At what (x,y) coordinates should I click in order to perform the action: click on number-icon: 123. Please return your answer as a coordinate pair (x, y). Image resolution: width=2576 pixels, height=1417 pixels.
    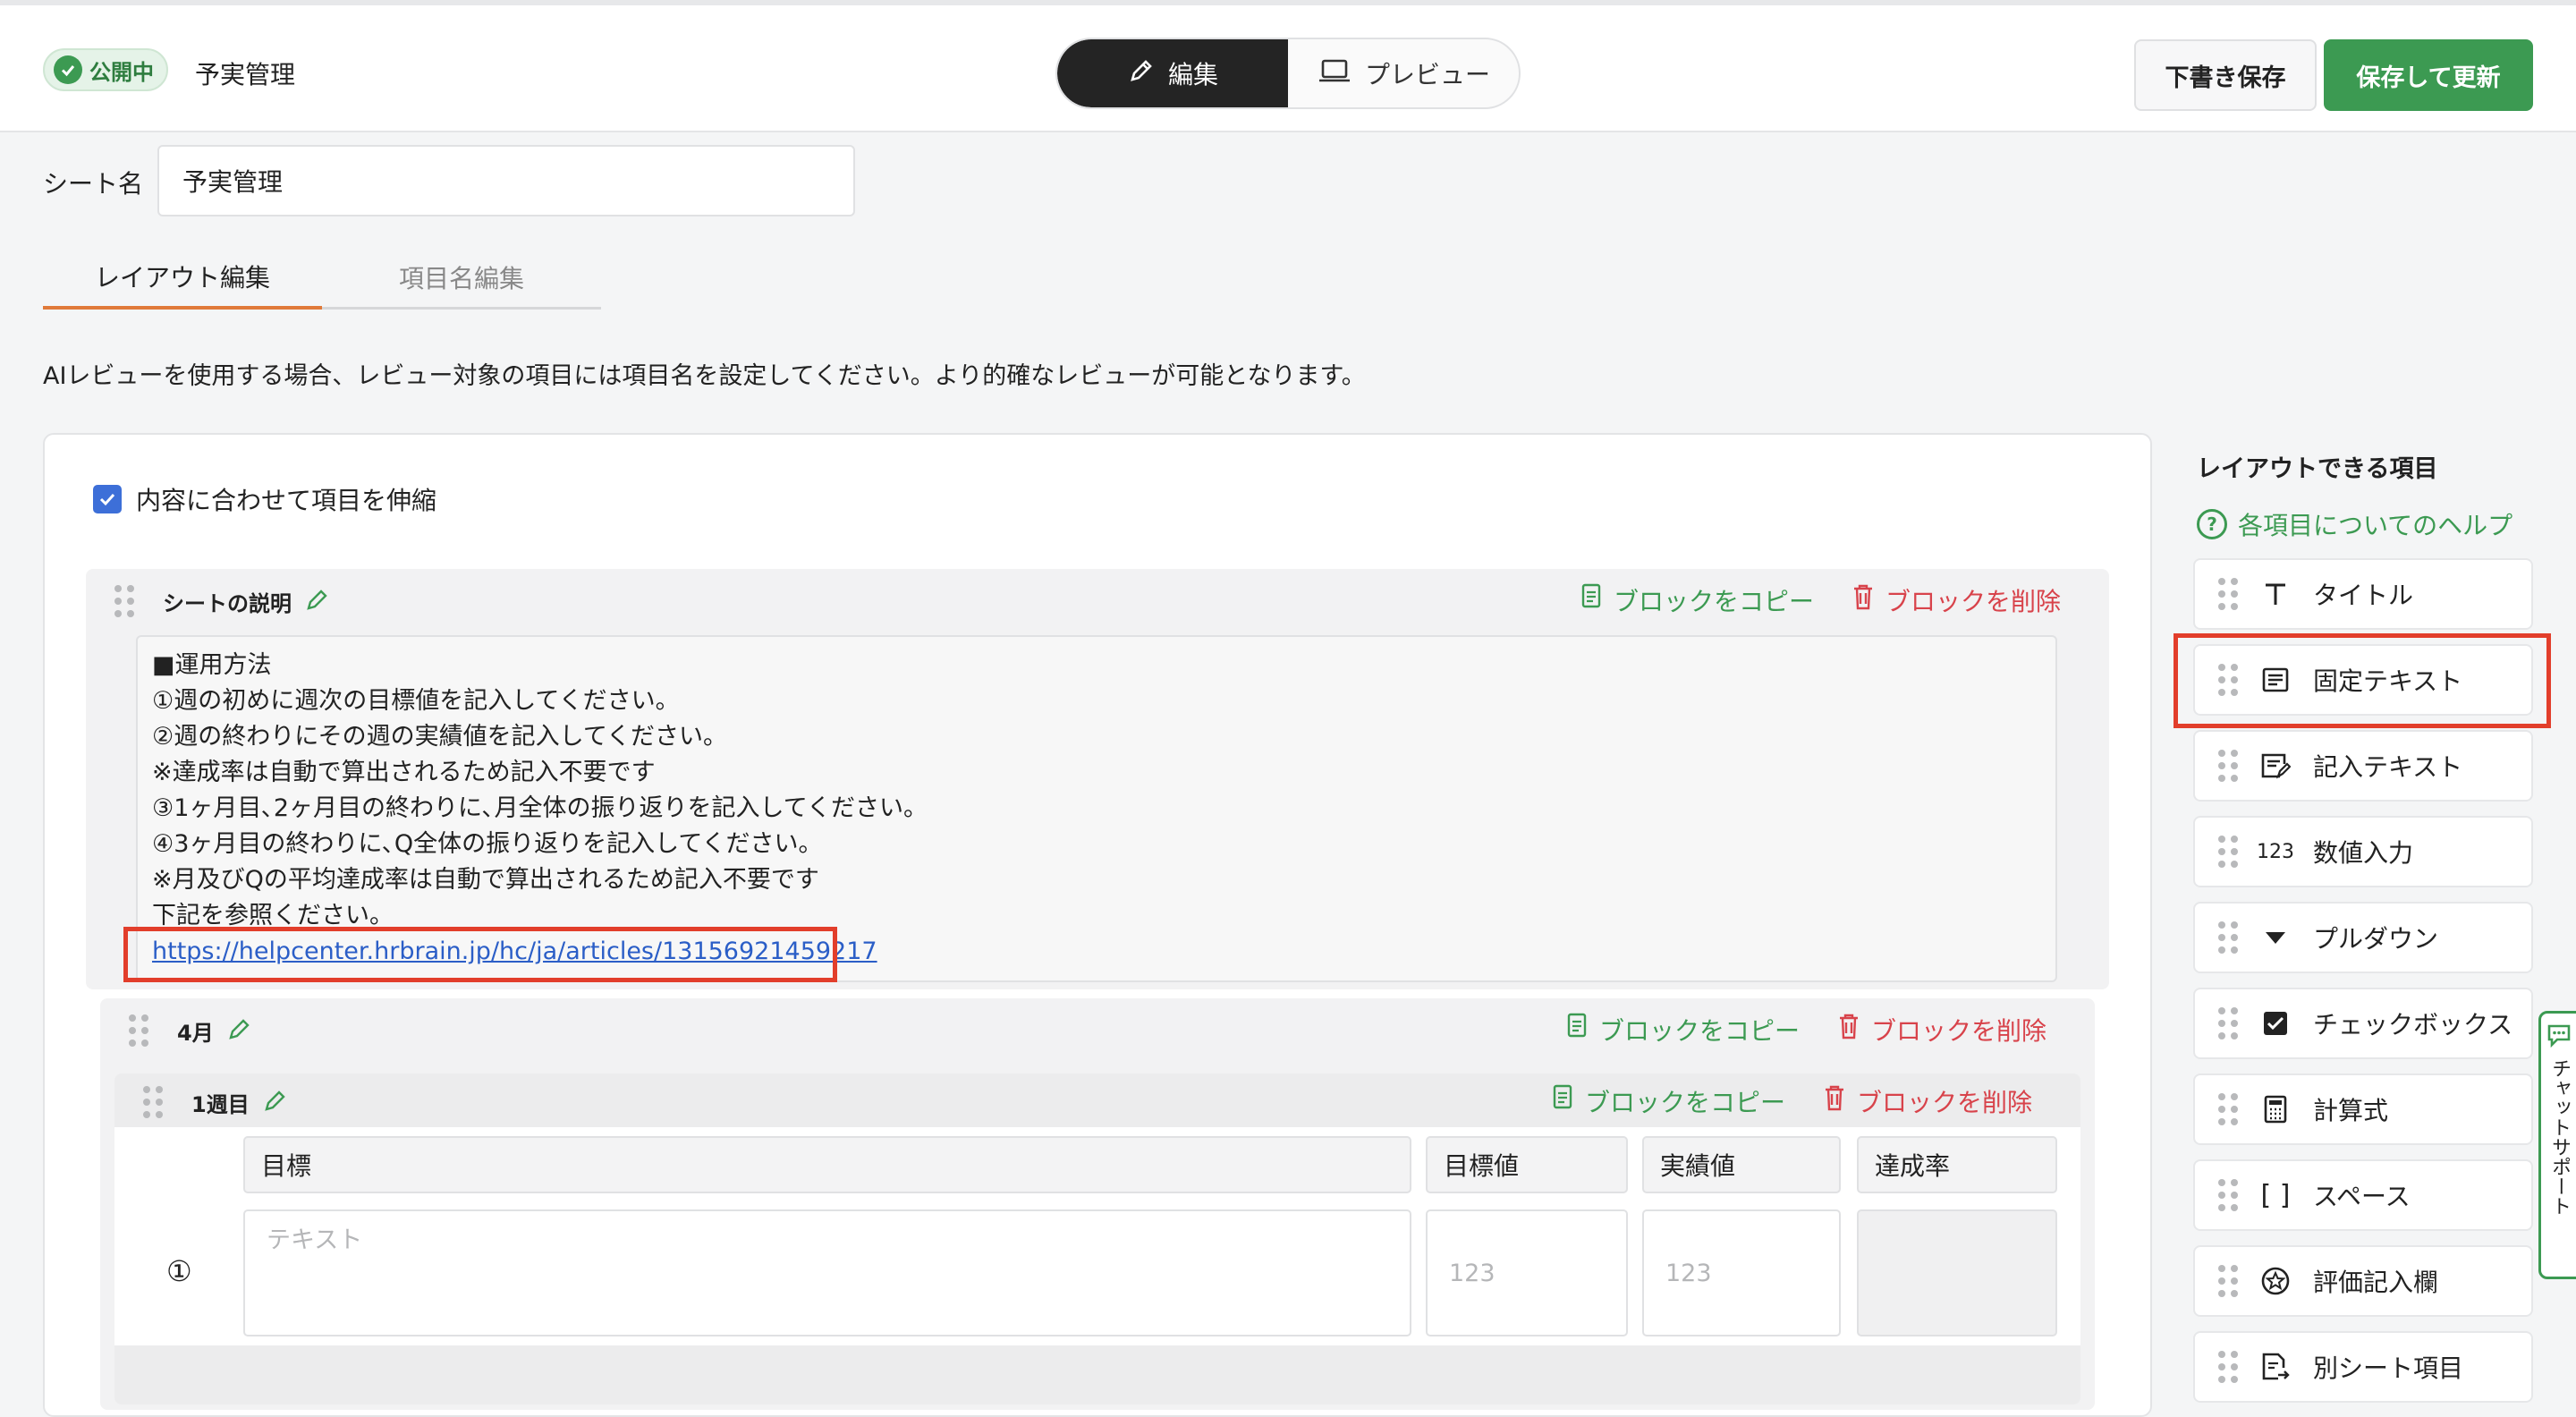
    Looking at the image, I should click on (2275, 852).